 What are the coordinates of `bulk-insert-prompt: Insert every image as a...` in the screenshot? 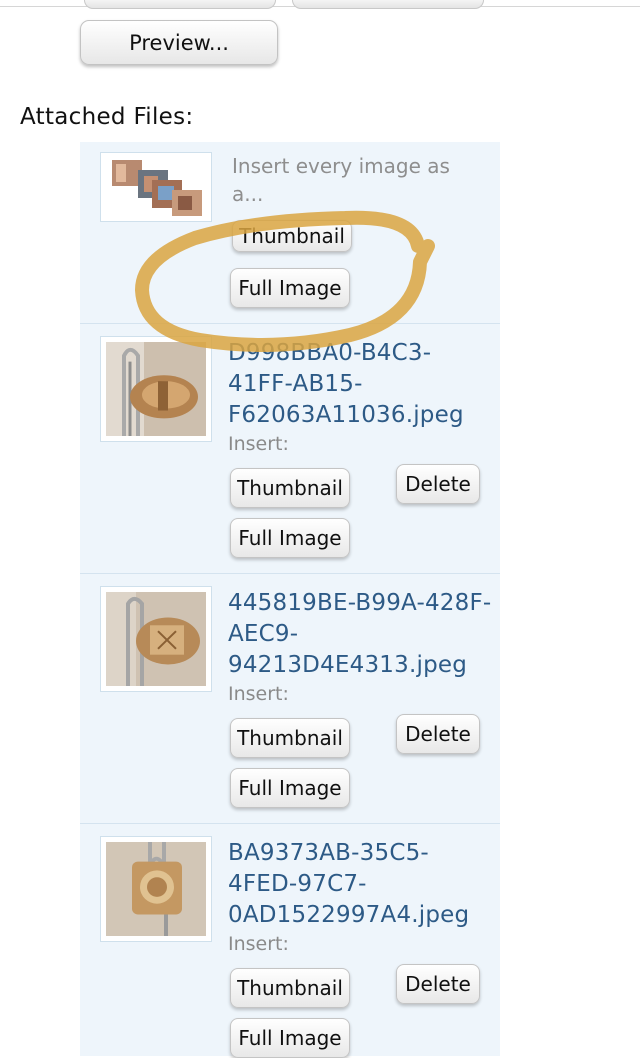 It's located at (341, 180).